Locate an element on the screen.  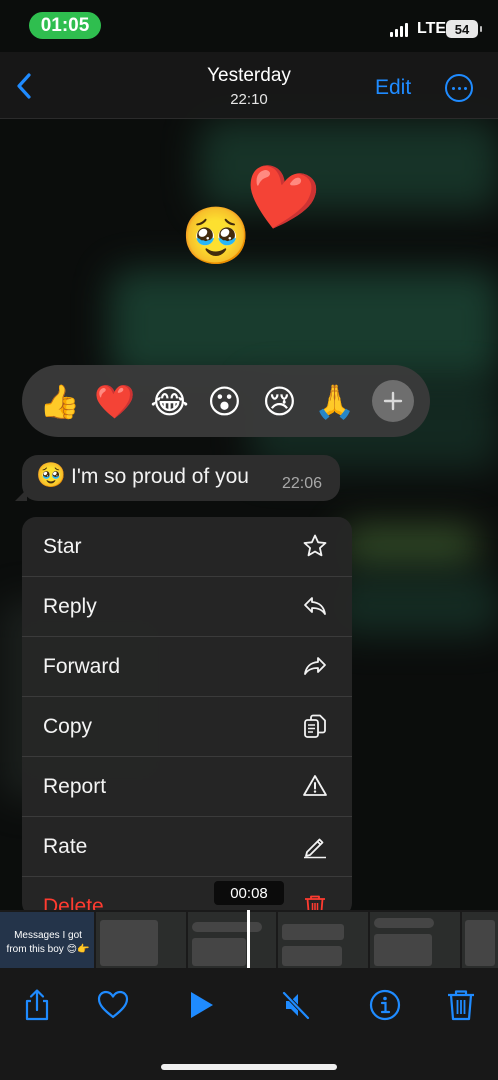
signal-icon is located at coordinates (399, 30).